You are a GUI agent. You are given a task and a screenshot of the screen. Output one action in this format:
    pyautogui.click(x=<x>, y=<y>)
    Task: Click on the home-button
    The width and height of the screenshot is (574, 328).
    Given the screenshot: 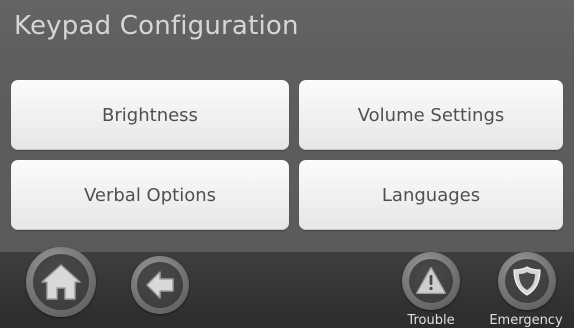 What is the action you would take?
    pyautogui.click(x=61, y=282)
    